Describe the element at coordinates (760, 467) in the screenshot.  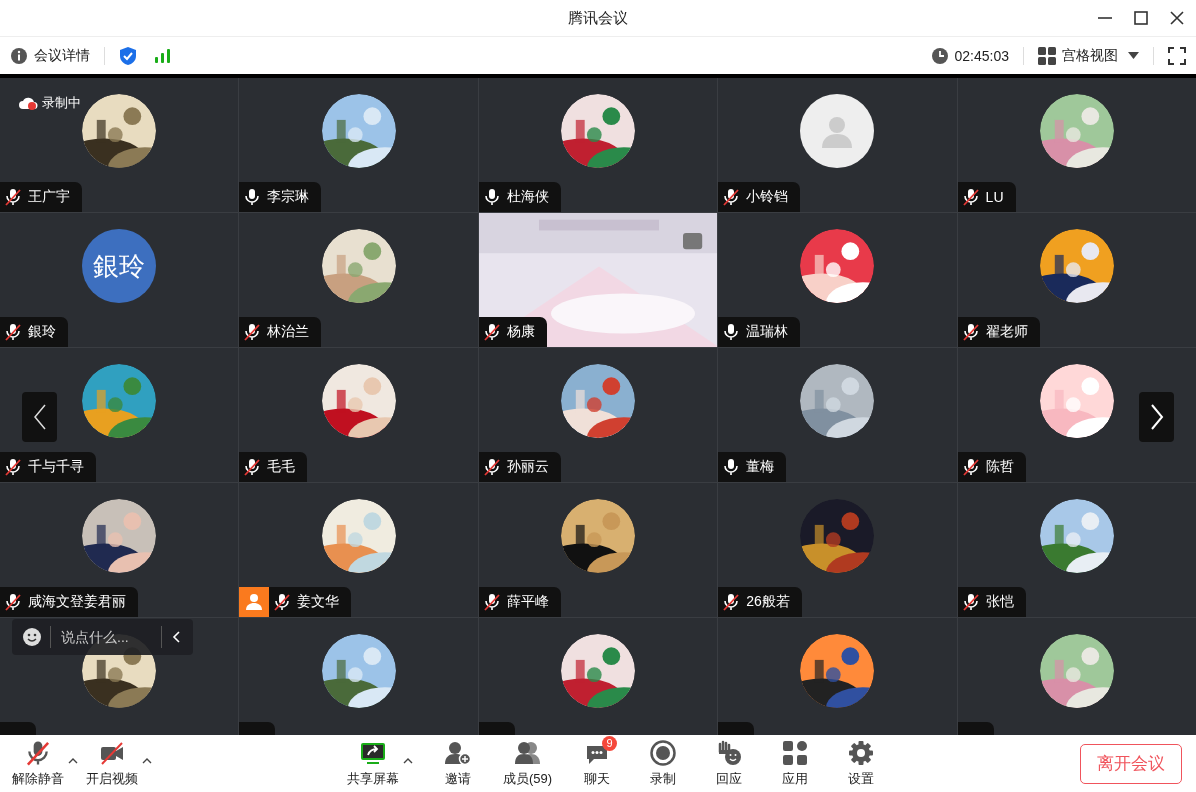
I see `participant-name: 董梅` at that location.